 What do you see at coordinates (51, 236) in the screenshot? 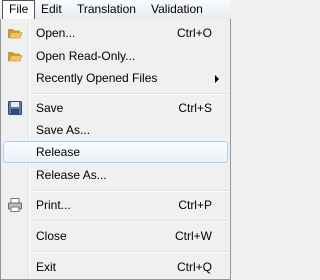
I see `menu-item-label: Close` at bounding box center [51, 236].